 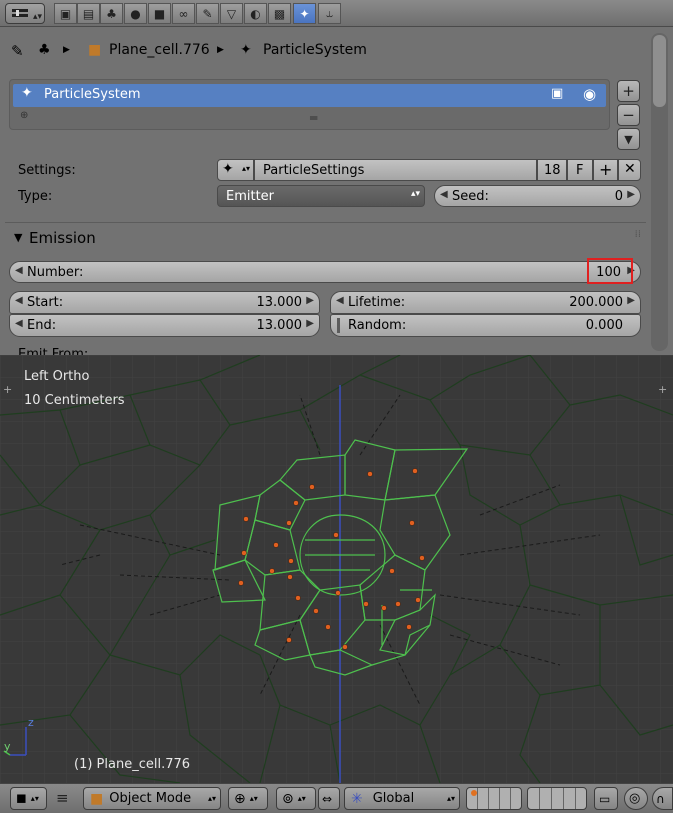 What do you see at coordinates (537, 196) in the screenshot?
I see `seed-field: ◀ Seed: 0 ▶` at bounding box center [537, 196].